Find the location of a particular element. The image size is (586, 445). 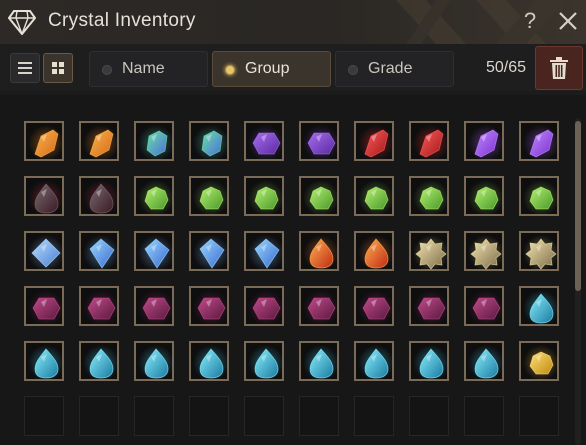

close-button is located at coordinates (568, 21).